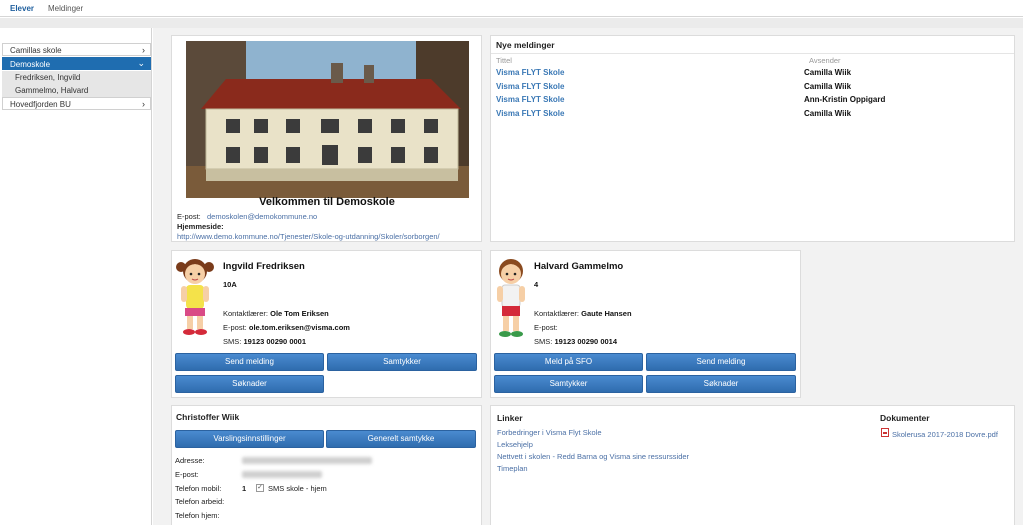 The width and height of the screenshot is (1023, 525). Describe the element at coordinates (76, 103) in the screenshot. I see `sidebar-item-hovedfjorden: Hovedfjorden BU ›` at that location.